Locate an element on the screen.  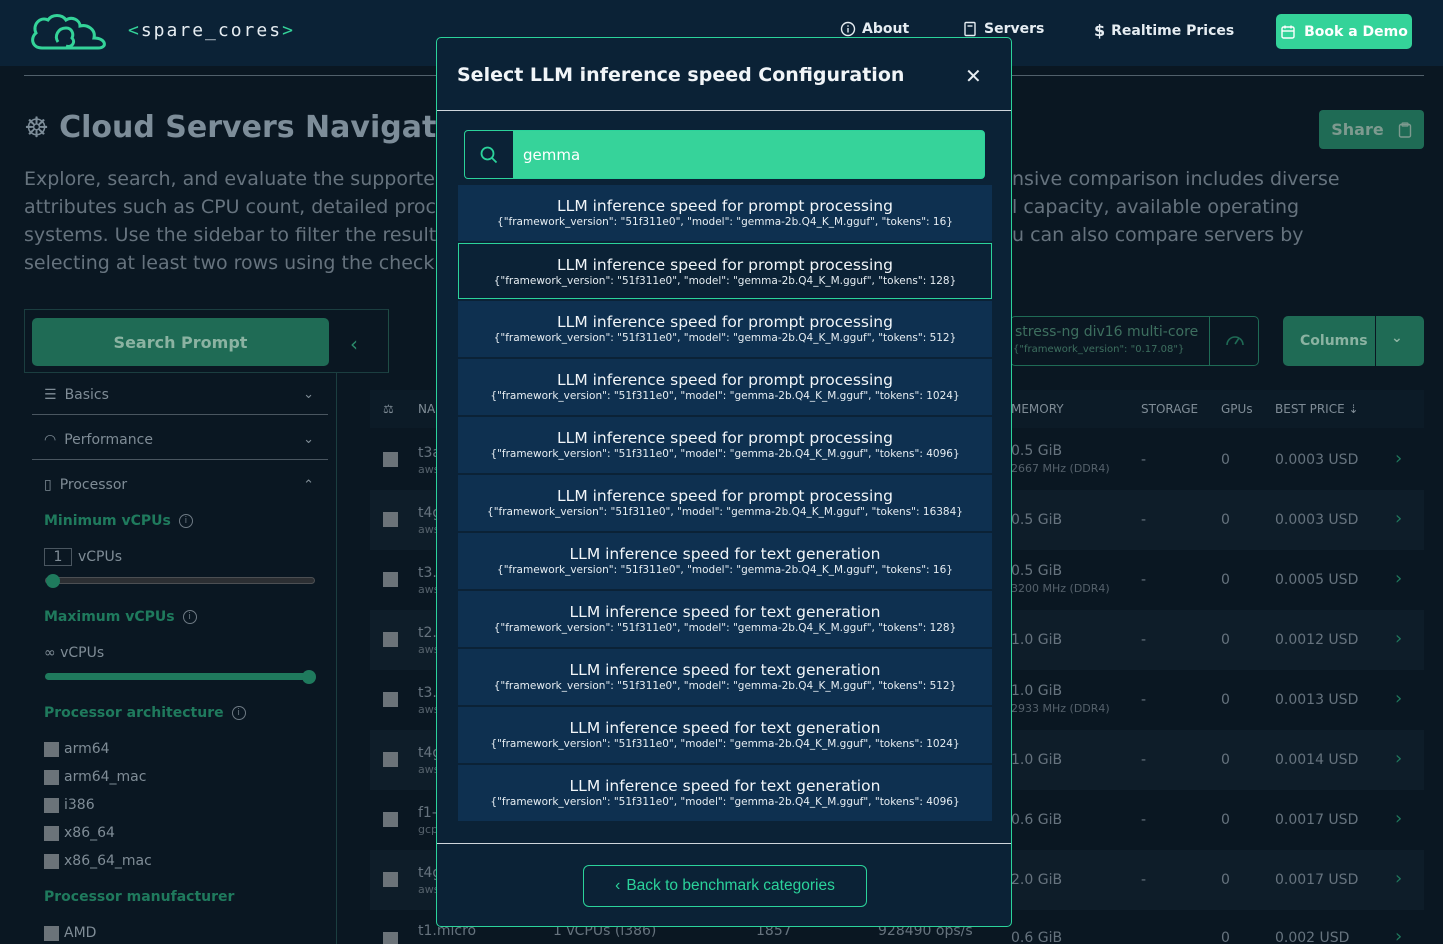
share-button: Share is located at coordinates (1371, 129).